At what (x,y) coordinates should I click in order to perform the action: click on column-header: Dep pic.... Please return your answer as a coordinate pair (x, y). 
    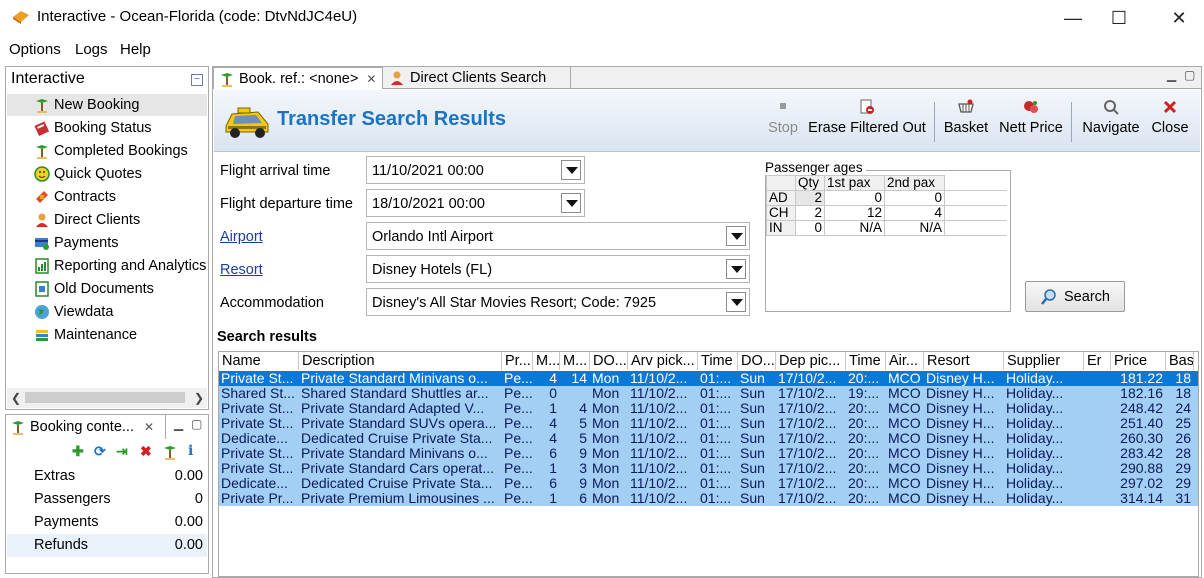
    Looking at the image, I should click on (811, 361).